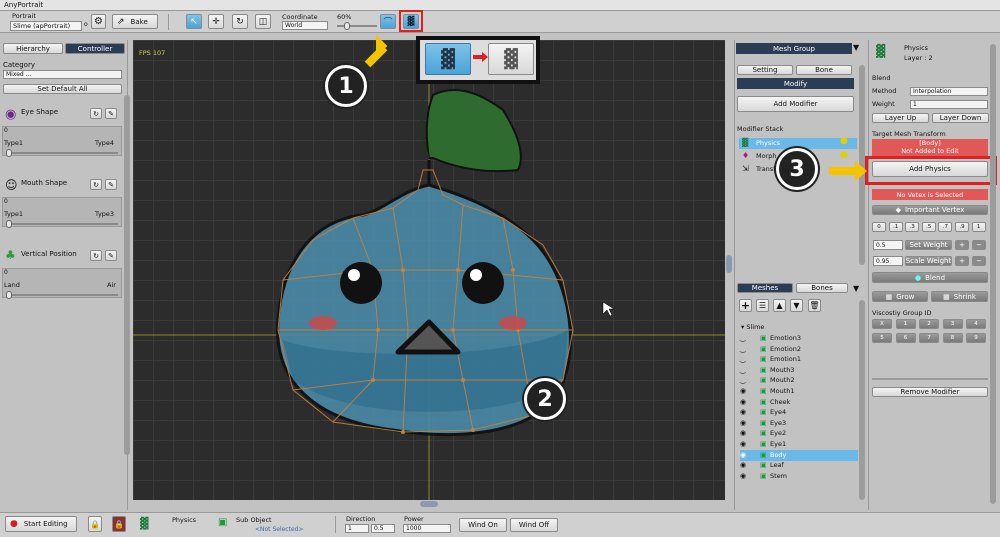  I want to click on layer-up-button: Layer Up, so click(900, 118).